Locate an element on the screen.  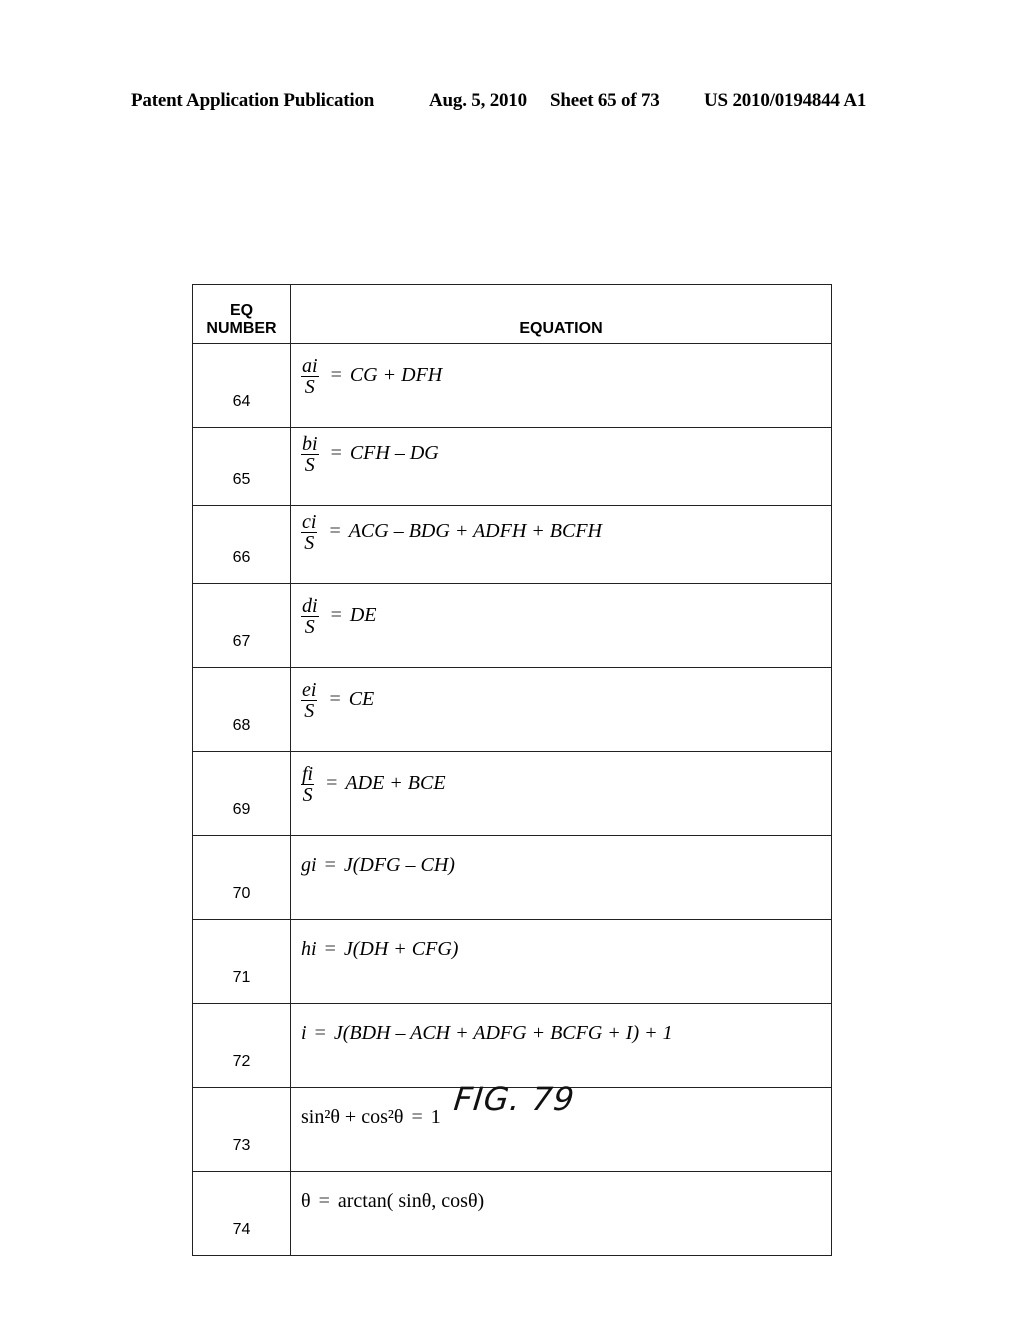
sheet-number: Sheet 65 of 73 is located at coordinates (605, 100).